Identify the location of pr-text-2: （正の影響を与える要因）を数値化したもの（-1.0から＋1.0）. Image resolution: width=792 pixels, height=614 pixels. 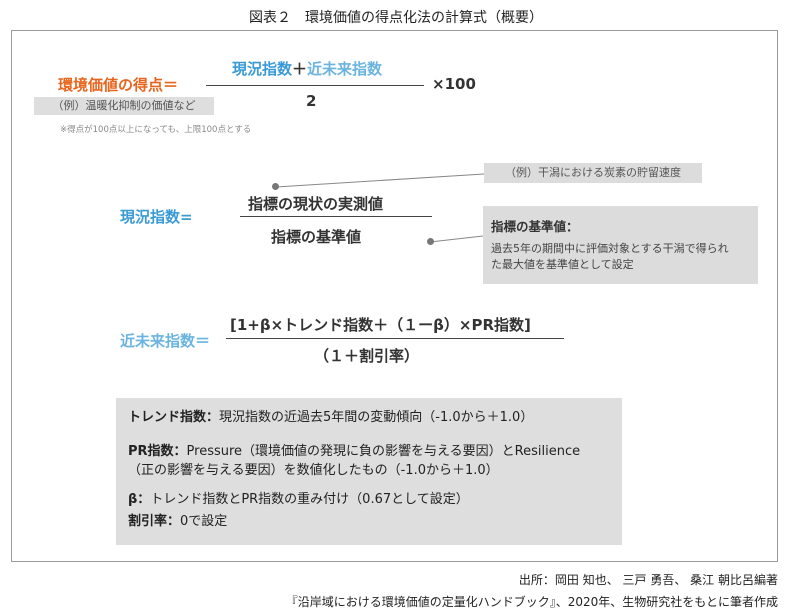
(313, 470).